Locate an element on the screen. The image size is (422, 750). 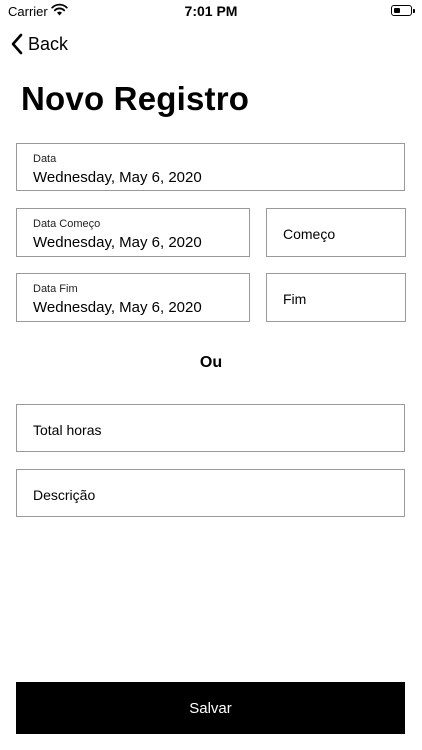
end-date-field-label: Data Fim is located at coordinates (55, 289).